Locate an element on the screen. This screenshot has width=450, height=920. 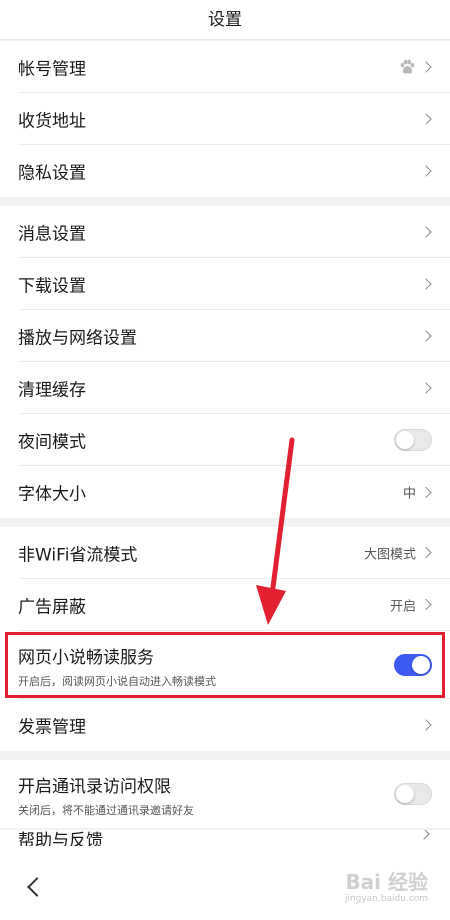
settings-row-invoice: 发票管理 is located at coordinates (234, 725).